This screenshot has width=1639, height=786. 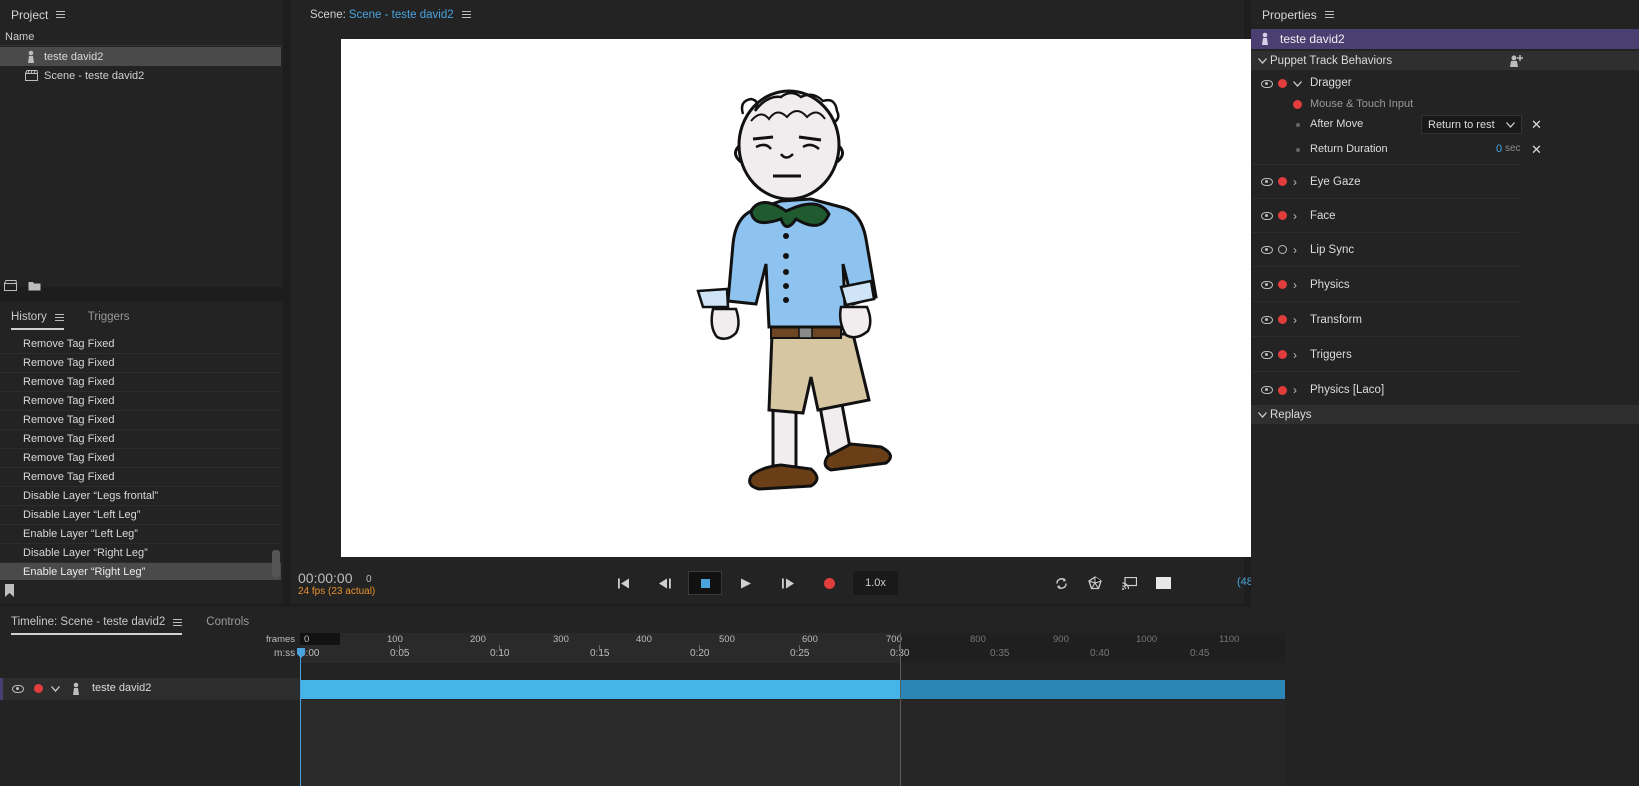 What do you see at coordinates (600, 689) in the screenshot?
I see `scene-bar` at bounding box center [600, 689].